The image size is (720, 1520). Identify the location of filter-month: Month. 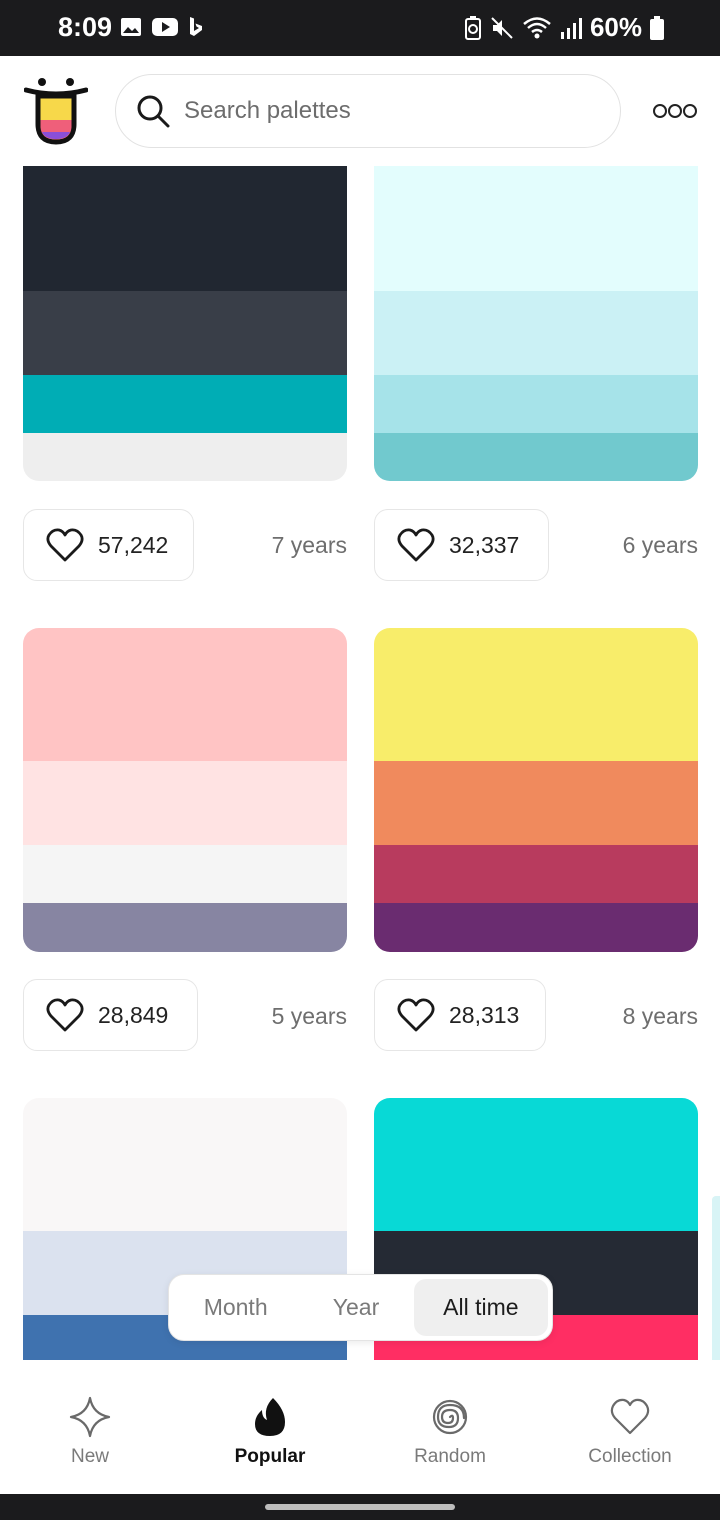
(235, 1307).